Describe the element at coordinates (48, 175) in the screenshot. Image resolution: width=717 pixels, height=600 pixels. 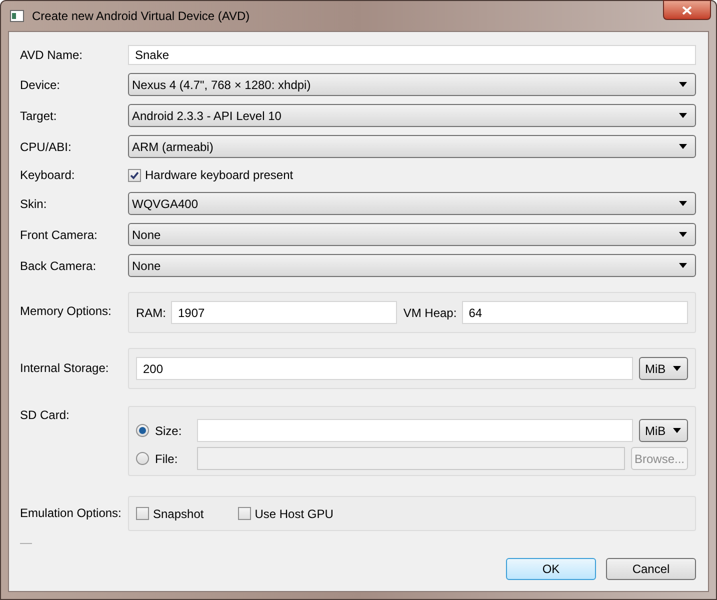
I see `field-label: Keyboard:` at that location.